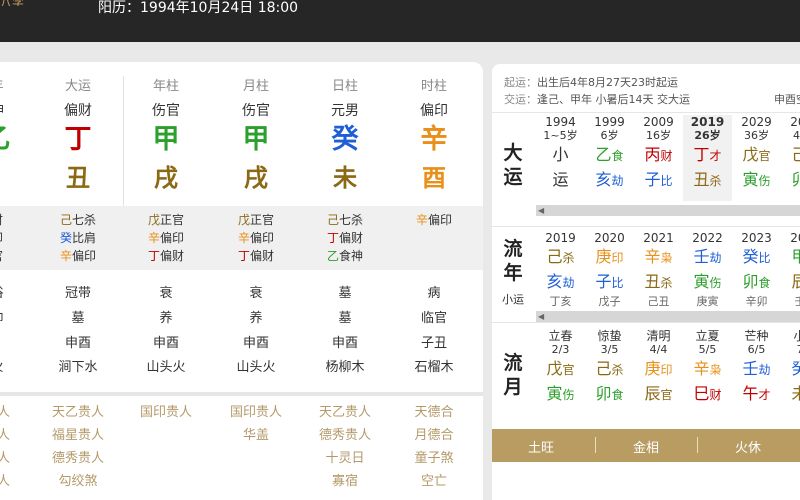 The image size is (800, 500). Describe the element at coordinates (560, 270) in the screenshot. I see `liunian-cell: 2019 己杀 亥劫 丁亥` at that location.